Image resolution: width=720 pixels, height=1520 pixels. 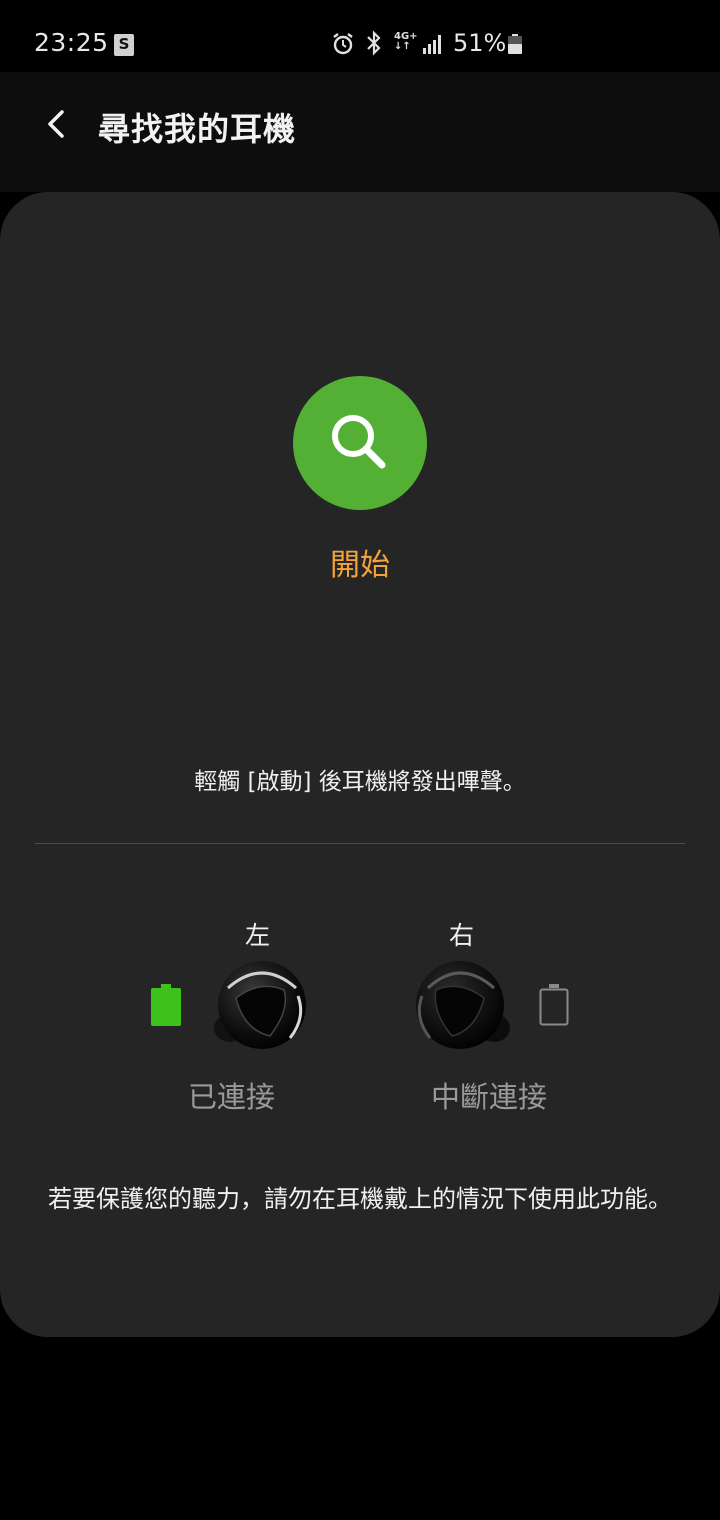 I want to click on battery-icon, so click(x=515, y=44).